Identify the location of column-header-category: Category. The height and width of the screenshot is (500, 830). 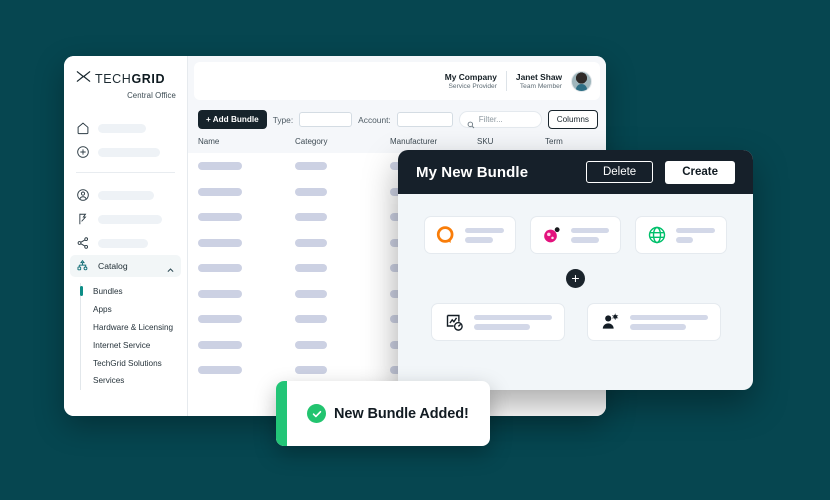
(342, 141).